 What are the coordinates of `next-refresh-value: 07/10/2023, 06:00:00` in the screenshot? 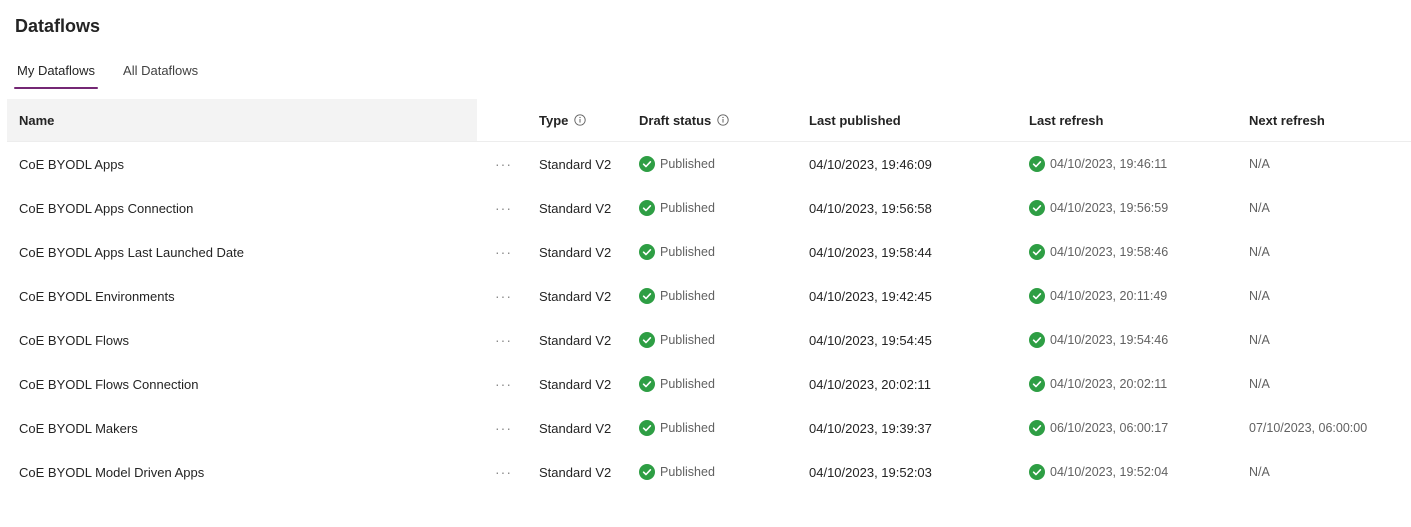 It's located at (1308, 428).